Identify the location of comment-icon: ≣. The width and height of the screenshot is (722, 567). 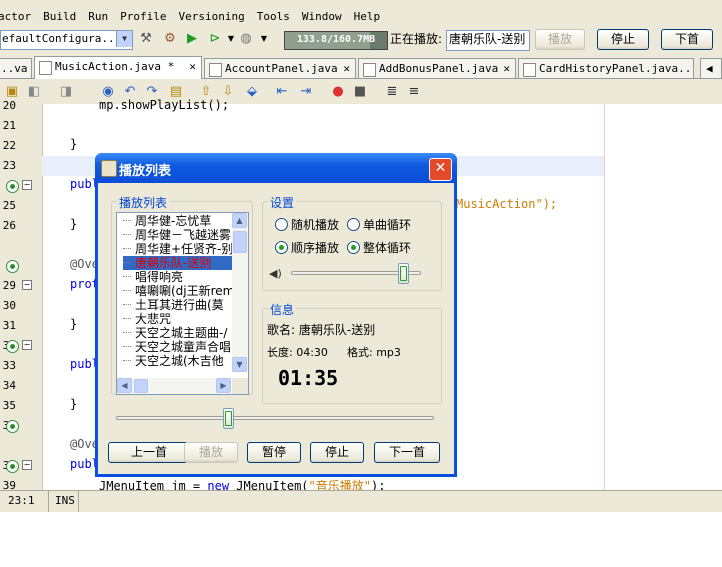
(392, 92).